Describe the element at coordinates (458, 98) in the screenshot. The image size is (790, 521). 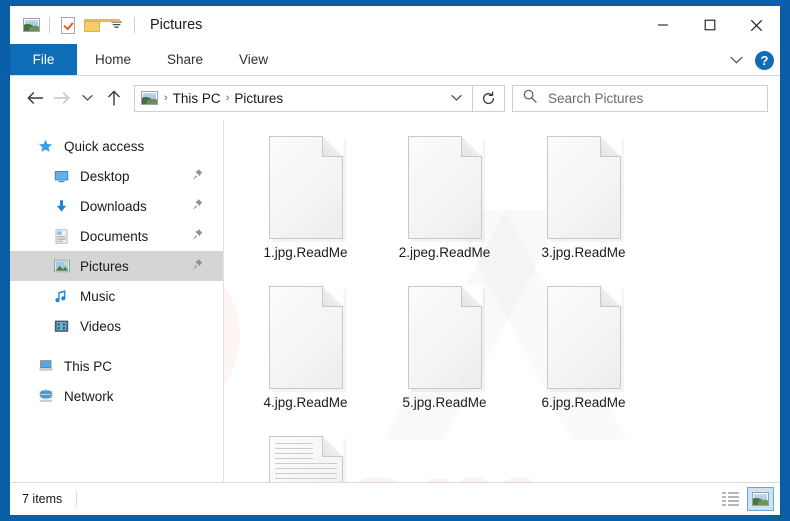
I see `breadcrumb-dropdown-icon` at that location.